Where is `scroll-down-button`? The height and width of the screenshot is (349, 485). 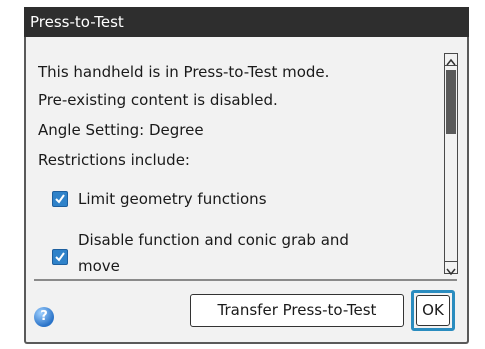
scroll-down-button is located at coordinates (451, 268).